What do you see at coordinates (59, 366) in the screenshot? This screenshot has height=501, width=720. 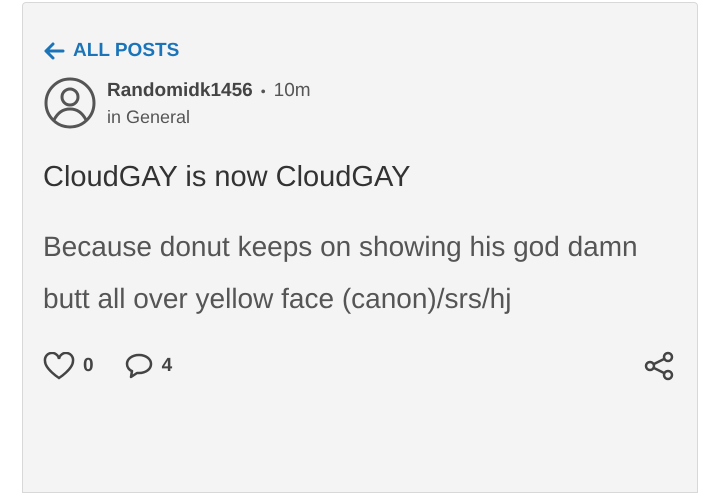 I see `heart-icon` at bounding box center [59, 366].